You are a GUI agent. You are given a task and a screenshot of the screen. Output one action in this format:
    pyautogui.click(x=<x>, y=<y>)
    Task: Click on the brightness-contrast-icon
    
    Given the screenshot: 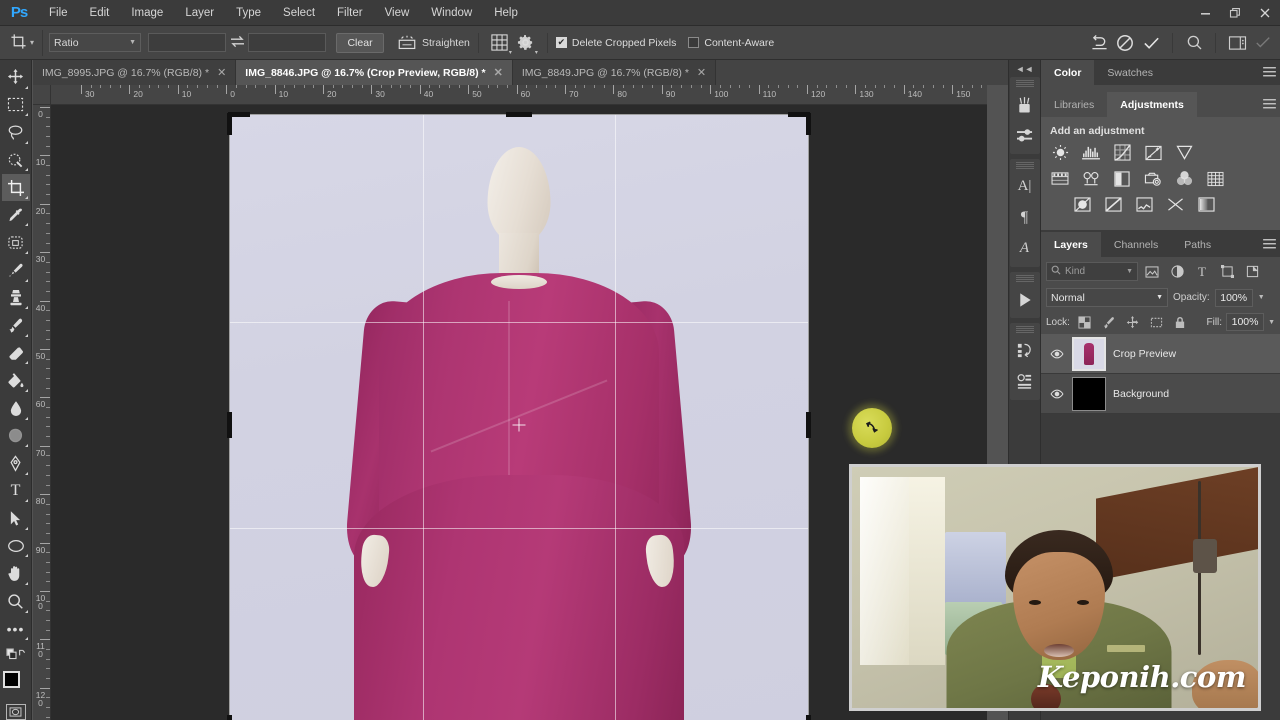 What is the action you would take?
    pyautogui.click(x=1060, y=152)
    